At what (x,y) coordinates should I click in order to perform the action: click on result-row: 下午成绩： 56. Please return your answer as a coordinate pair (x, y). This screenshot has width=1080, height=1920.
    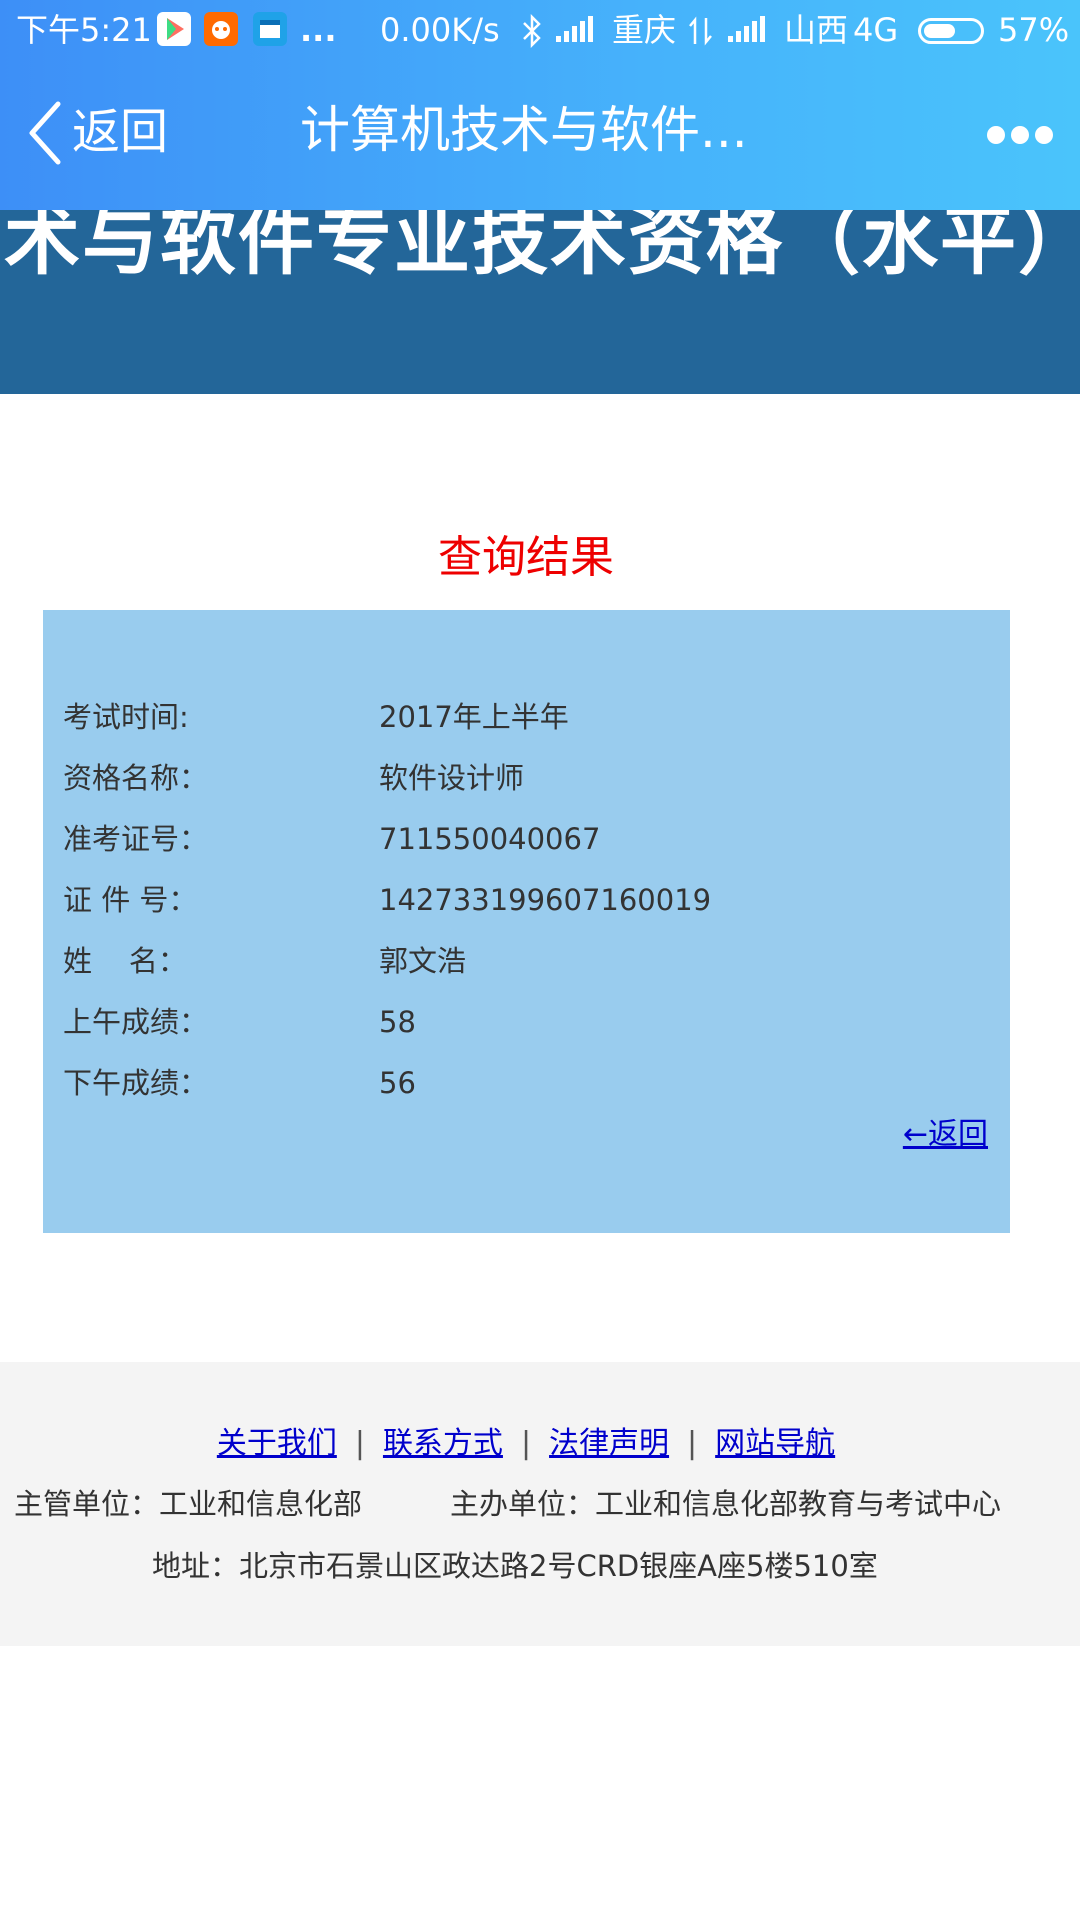
    Looking at the image, I should click on (523, 1083).